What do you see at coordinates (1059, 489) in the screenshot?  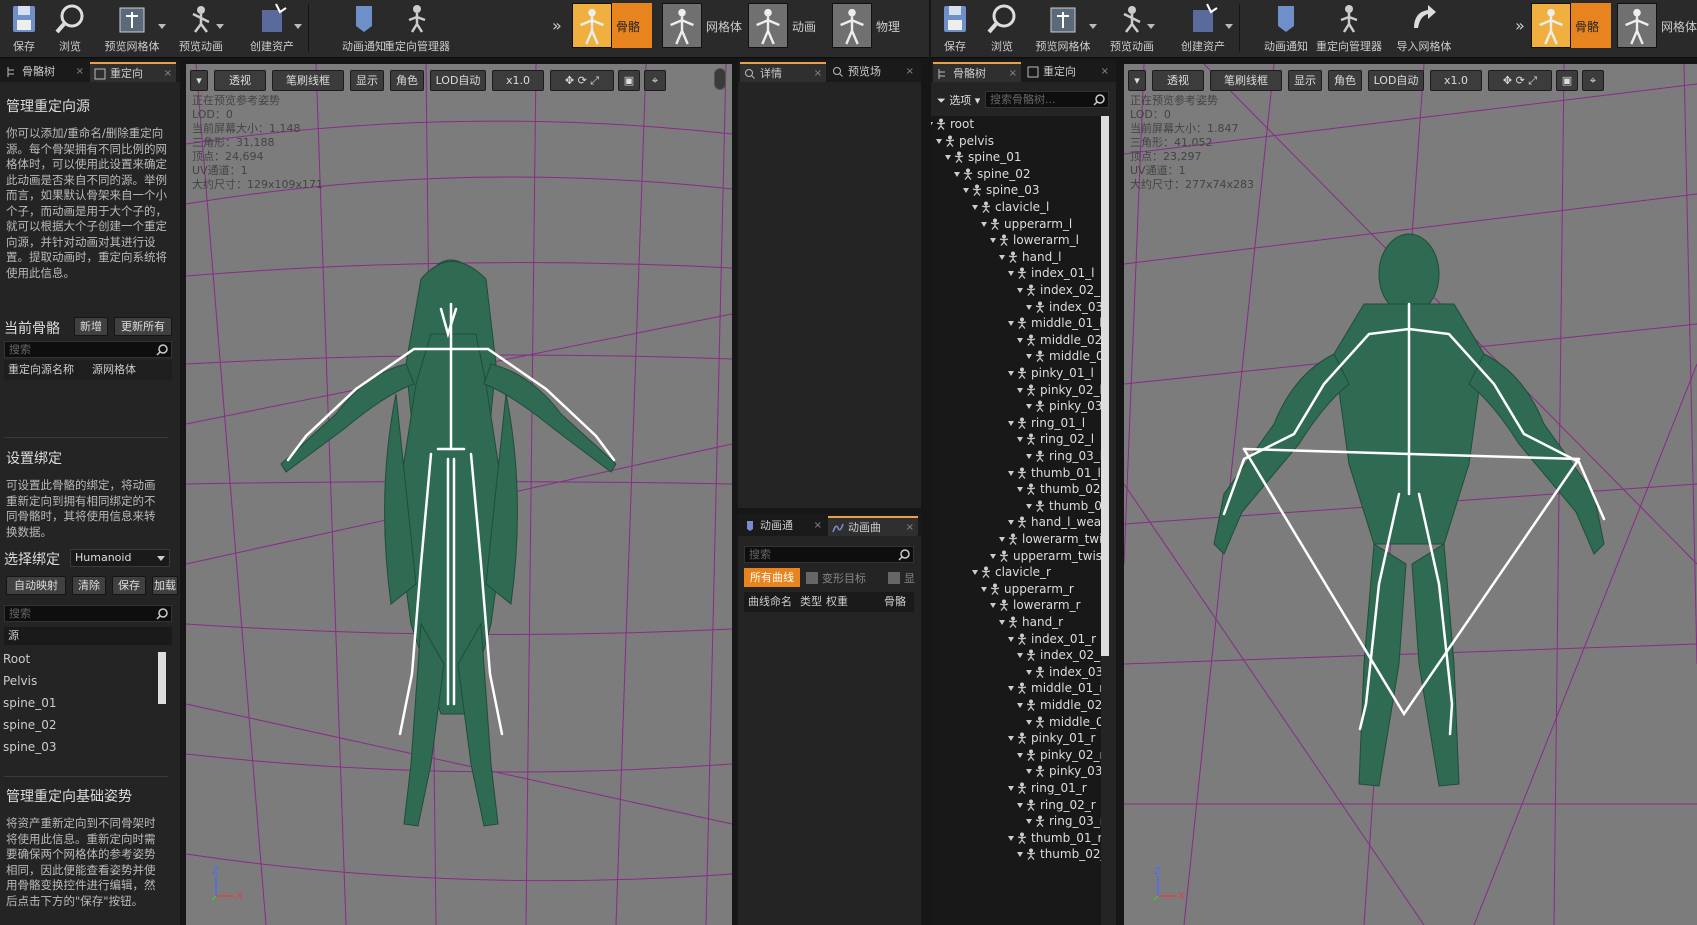 I see `bone-tree-item: thumb_02_l` at bounding box center [1059, 489].